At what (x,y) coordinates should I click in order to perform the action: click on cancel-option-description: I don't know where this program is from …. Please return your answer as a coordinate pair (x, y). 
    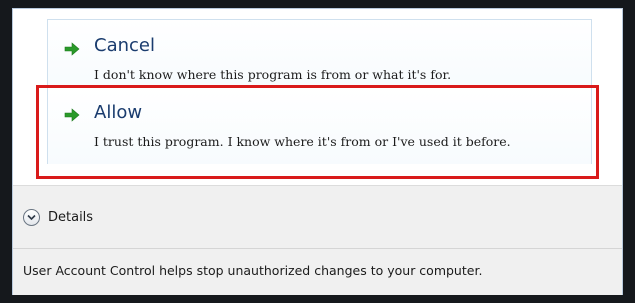
    Looking at the image, I should click on (273, 74).